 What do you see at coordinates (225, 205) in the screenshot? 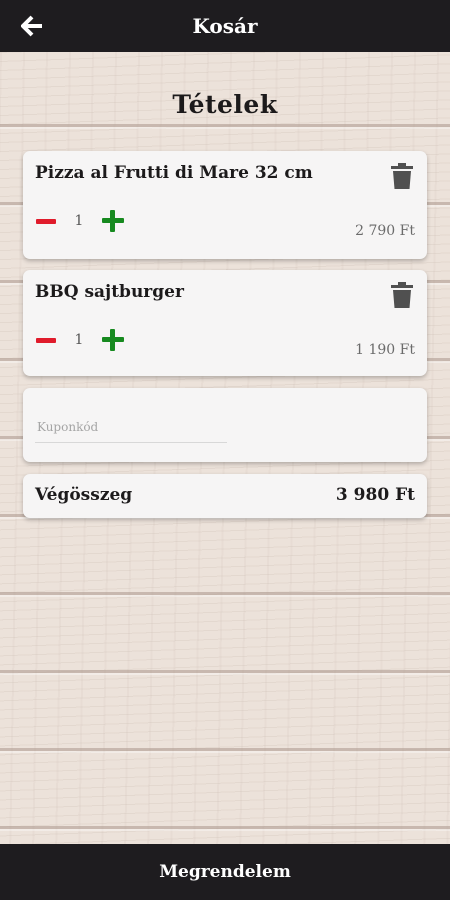
I see `cart-item: Pizza al Frutti di Mare 32 cm 1 2 790 Ft` at bounding box center [225, 205].